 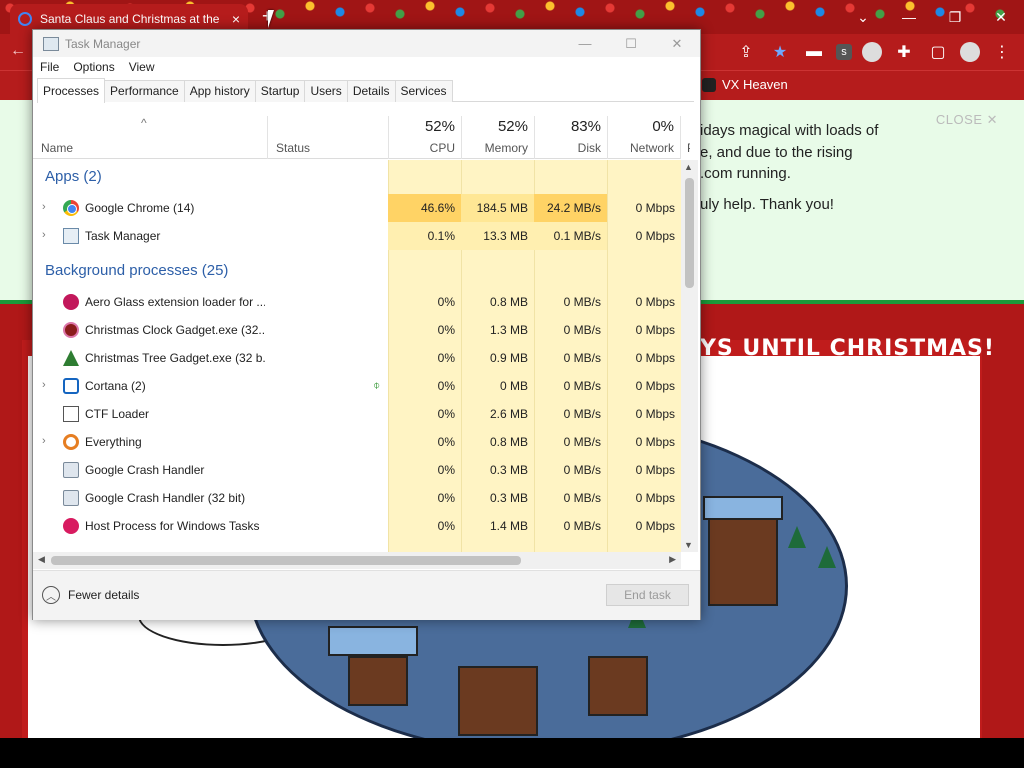 What do you see at coordinates (512, 126) in the screenshot?
I see `memory-total: 52%` at bounding box center [512, 126].